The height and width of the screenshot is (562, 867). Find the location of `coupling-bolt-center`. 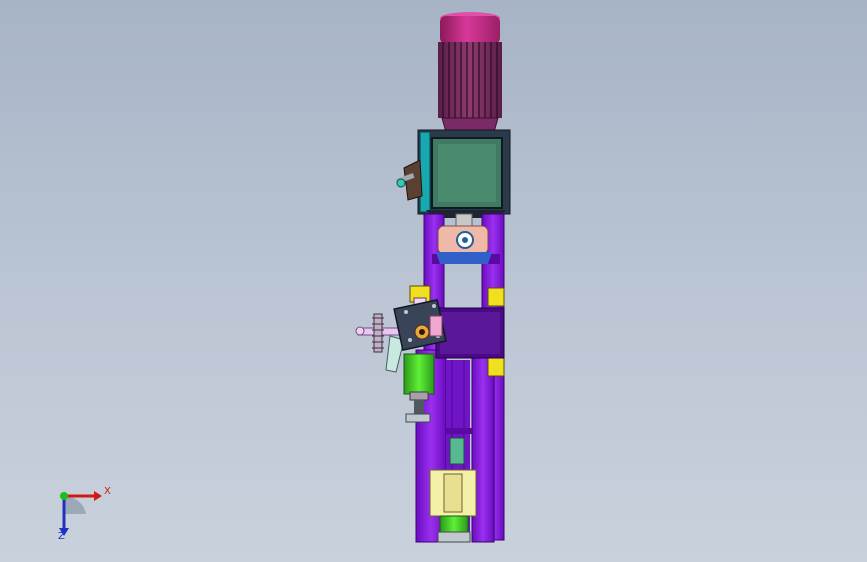

coupling-bolt-center is located at coordinates (465, 240).